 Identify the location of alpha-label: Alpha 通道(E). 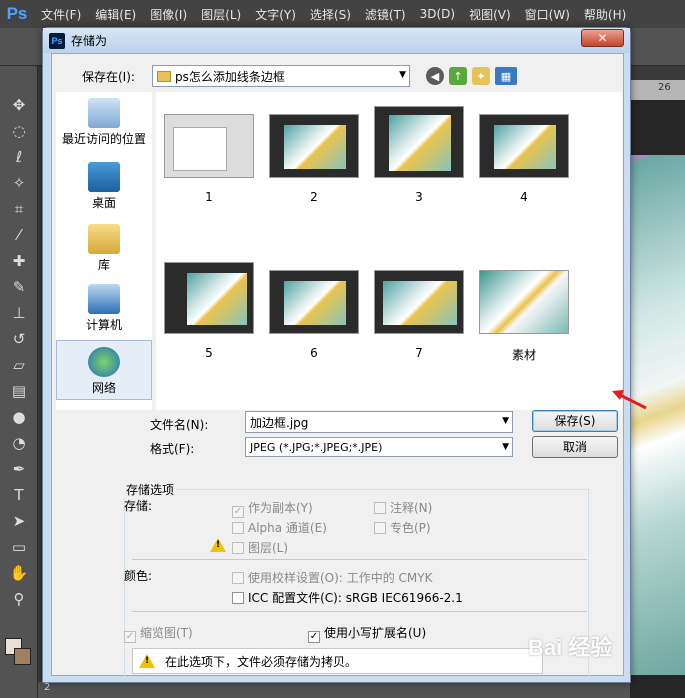
(287, 528).